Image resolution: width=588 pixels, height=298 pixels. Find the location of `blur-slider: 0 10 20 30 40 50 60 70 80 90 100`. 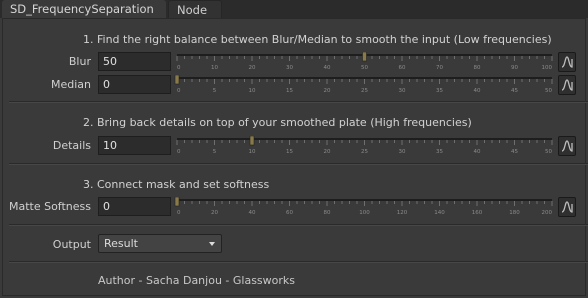

blur-slider: 0 10 20 30 40 50 60 70 80 90 100 is located at coordinates (364, 62).